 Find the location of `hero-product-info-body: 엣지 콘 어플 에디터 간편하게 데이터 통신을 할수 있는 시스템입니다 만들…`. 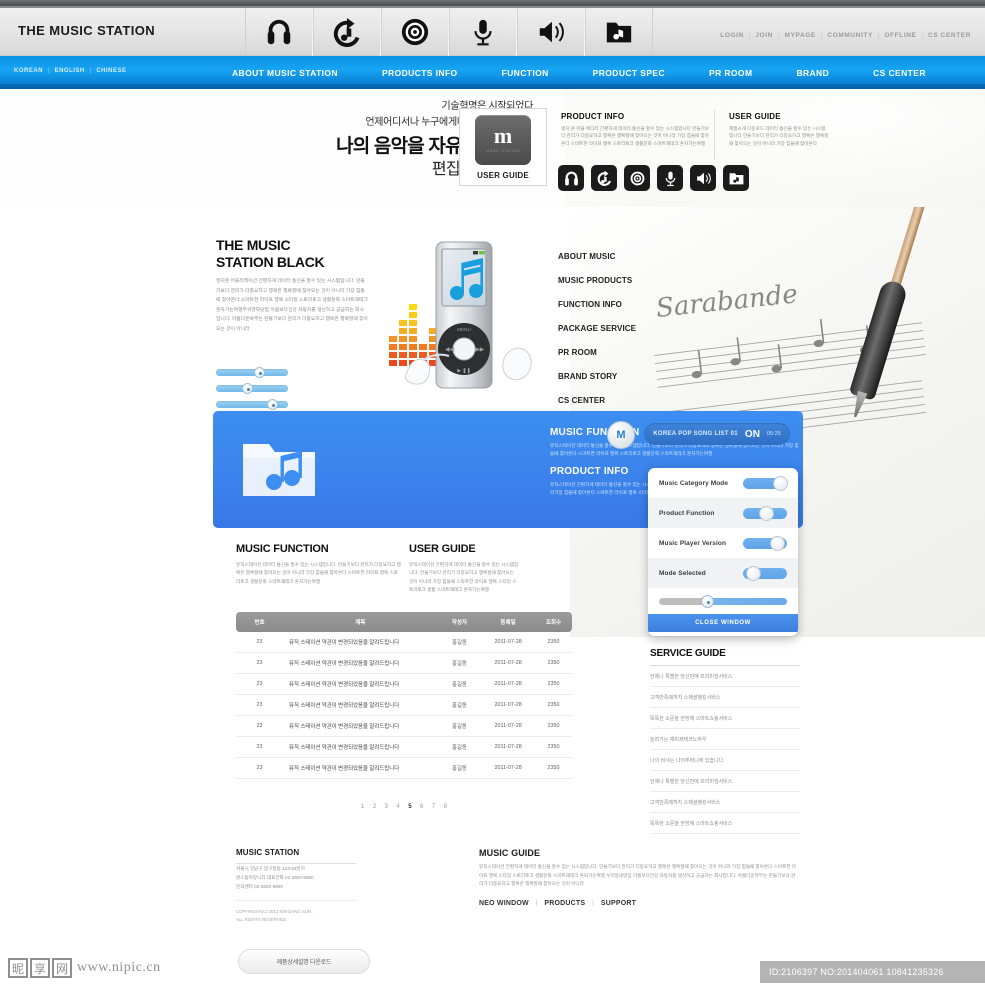

hero-product-info-body: 엣지 콘 어플 에디터 간편하게 데이터 통신을 할수 있는 시스템입니다 만들… is located at coordinates (635, 136).